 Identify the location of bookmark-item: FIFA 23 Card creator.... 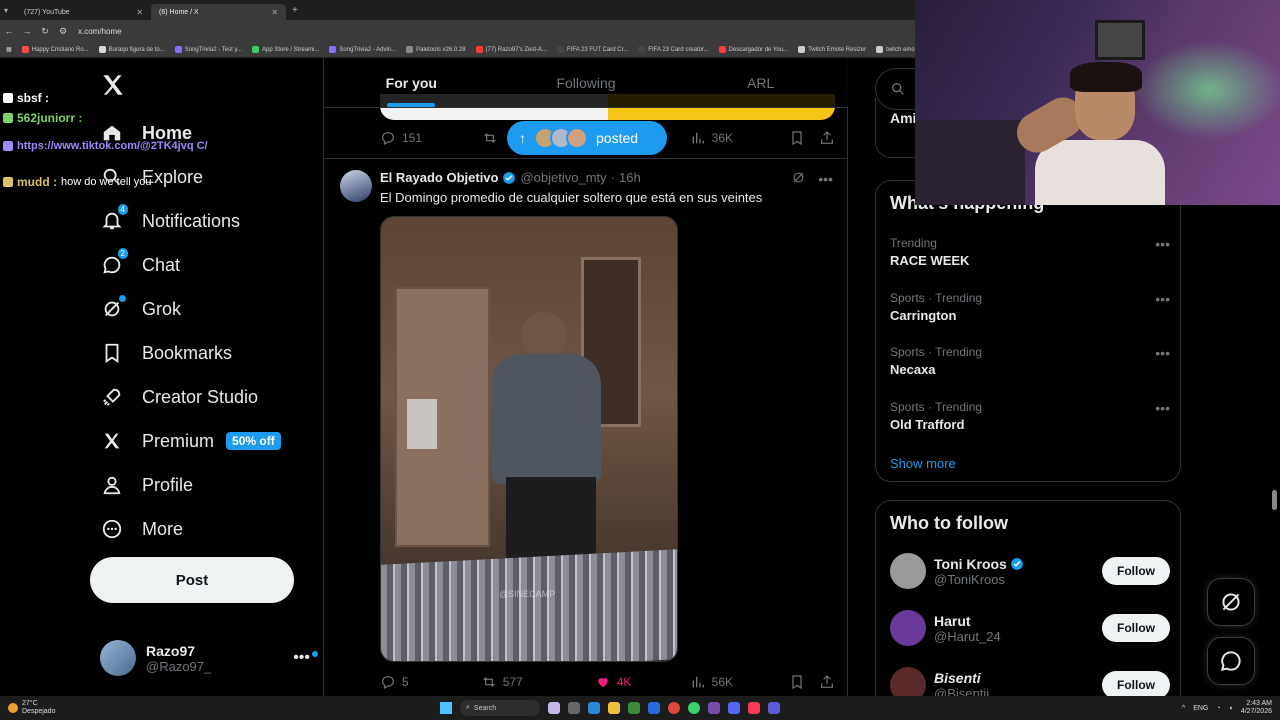
(673, 49).